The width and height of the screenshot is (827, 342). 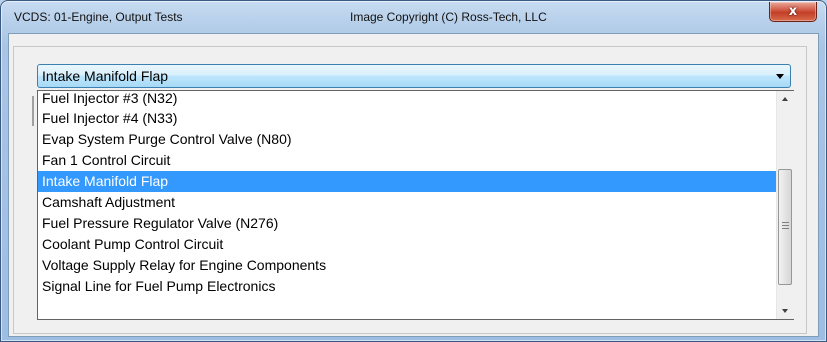 I want to click on list-item: Fuel Injector #4 (N33), so click(x=407, y=118).